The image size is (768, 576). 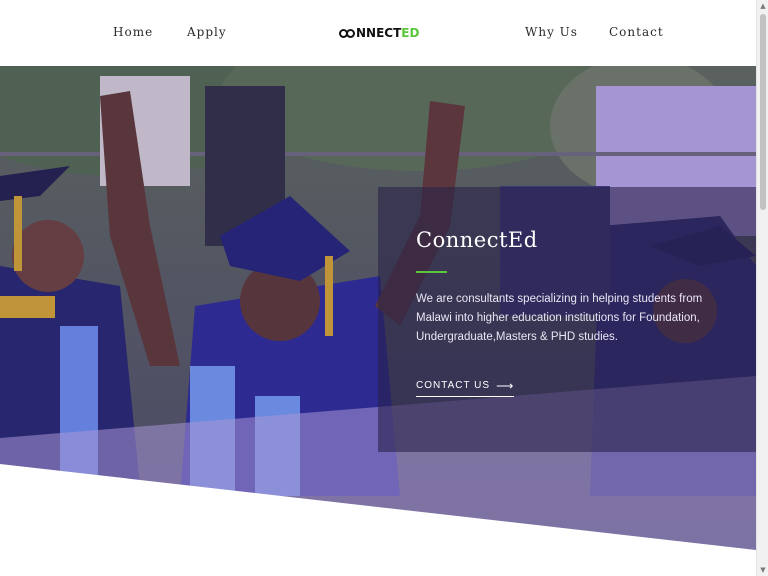 What do you see at coordinates (410, 33) in the screenshot?
I see `logo-text-accent: ED` at bounding box center [410, 33].